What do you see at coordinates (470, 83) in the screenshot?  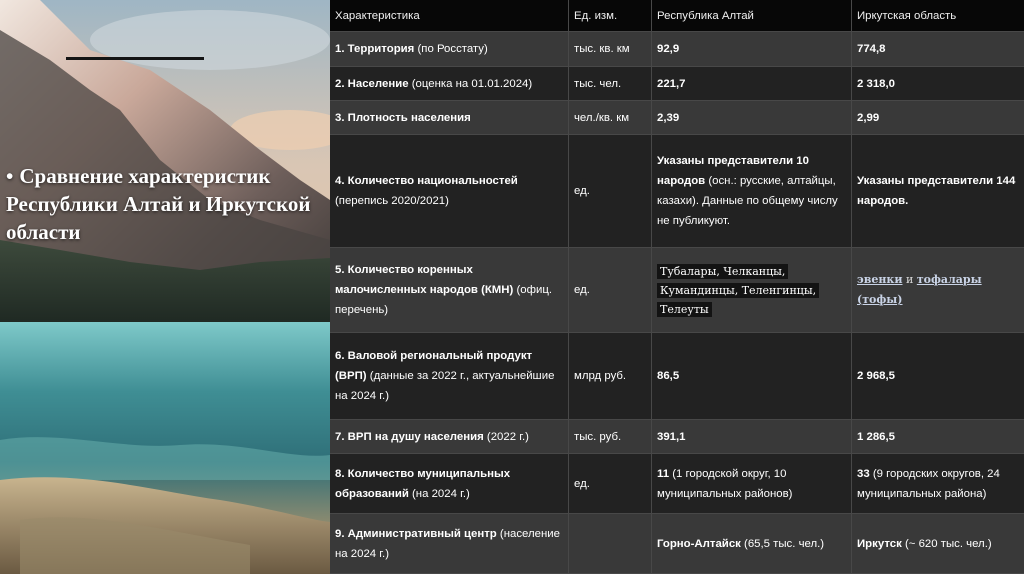 I see `row-label-note: (оценка на 01.01.2024)` at bounding box center [470, 83].